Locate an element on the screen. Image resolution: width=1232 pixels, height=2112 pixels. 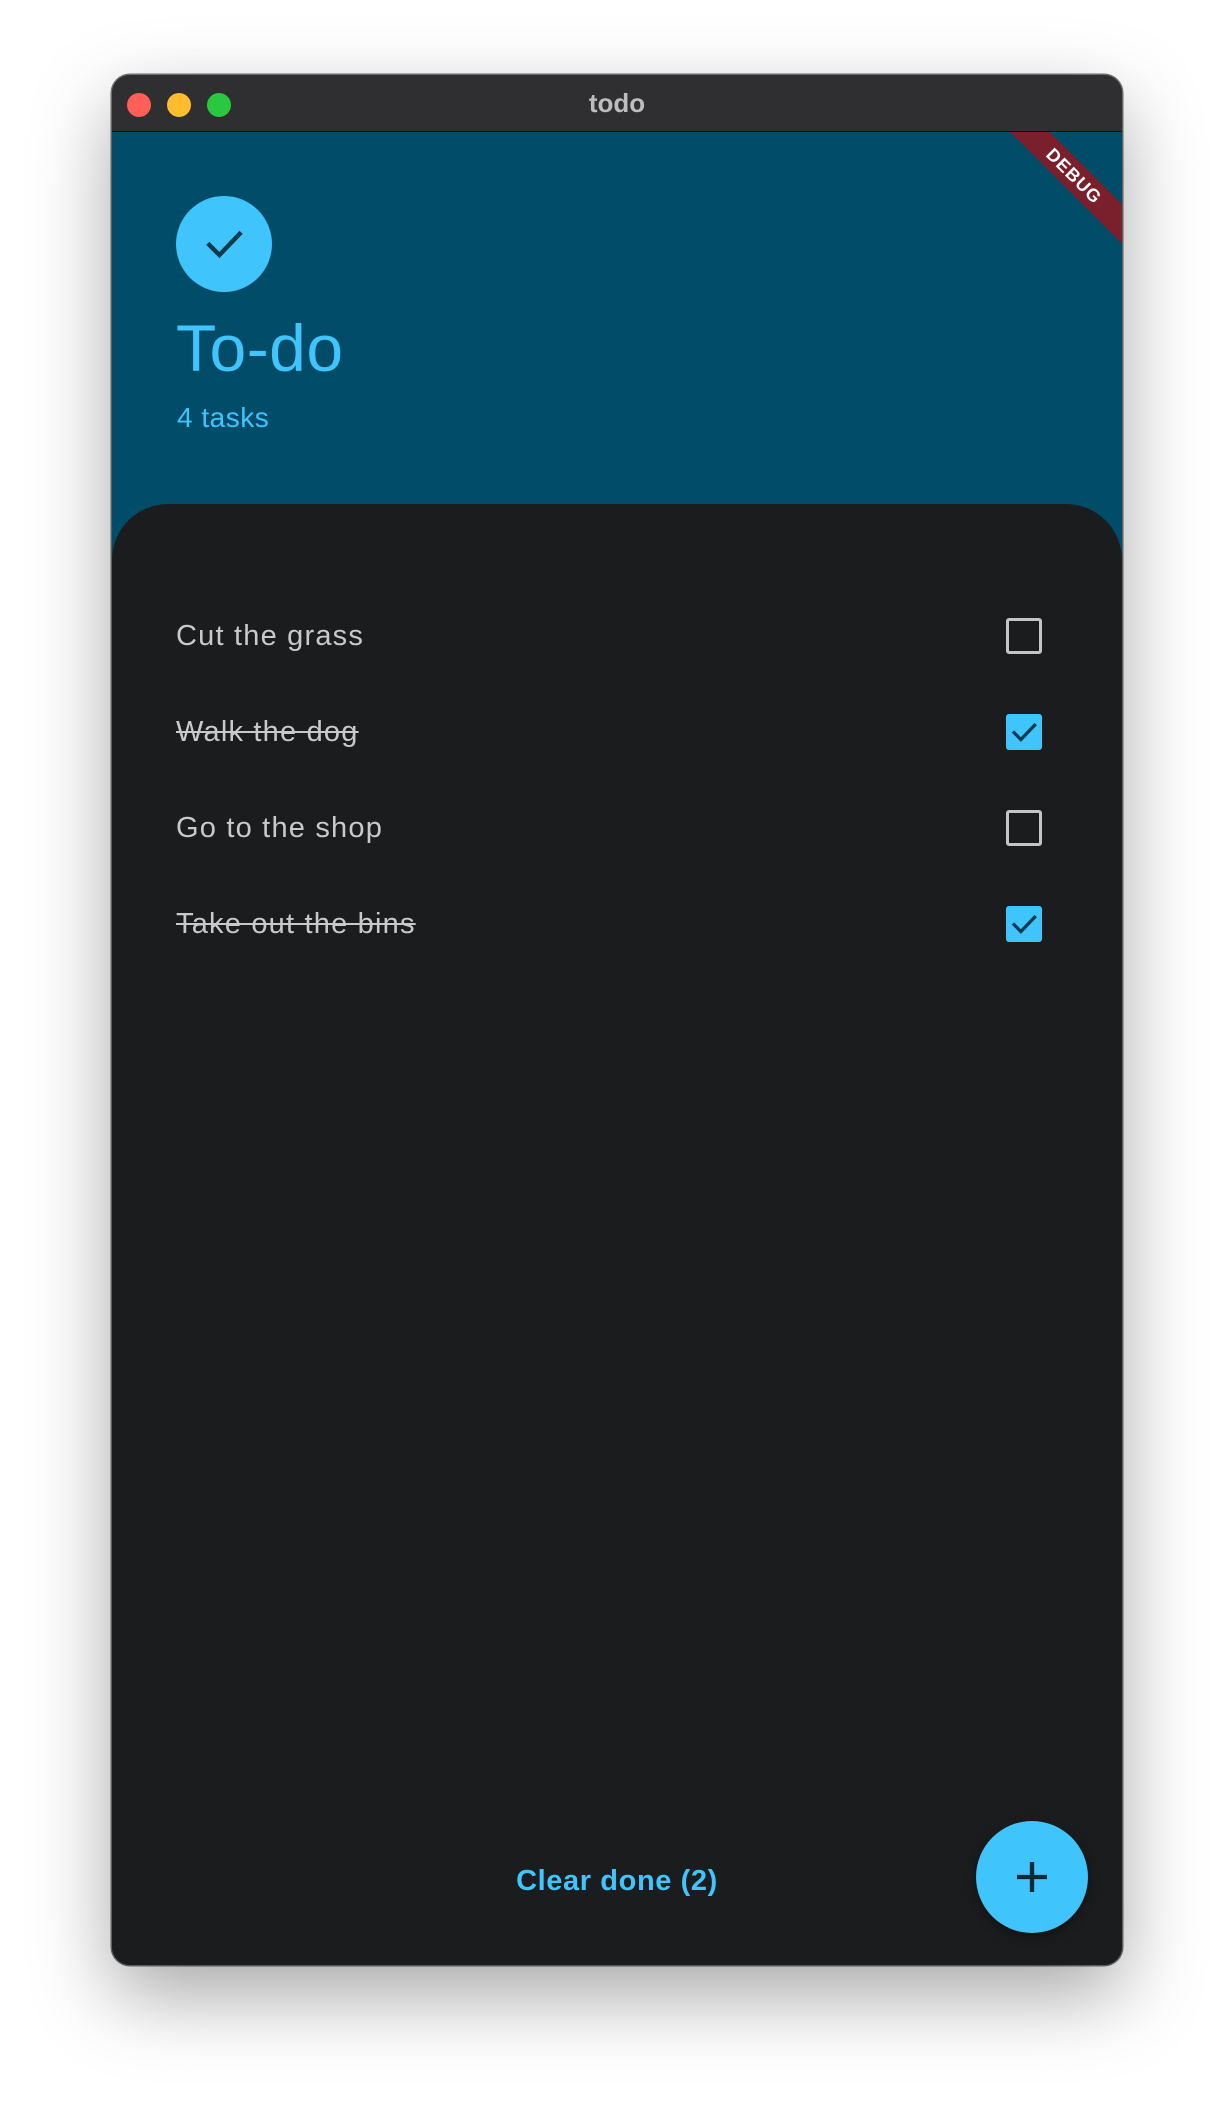
task-label: Take out the bins is located at coordinates (296, 924).